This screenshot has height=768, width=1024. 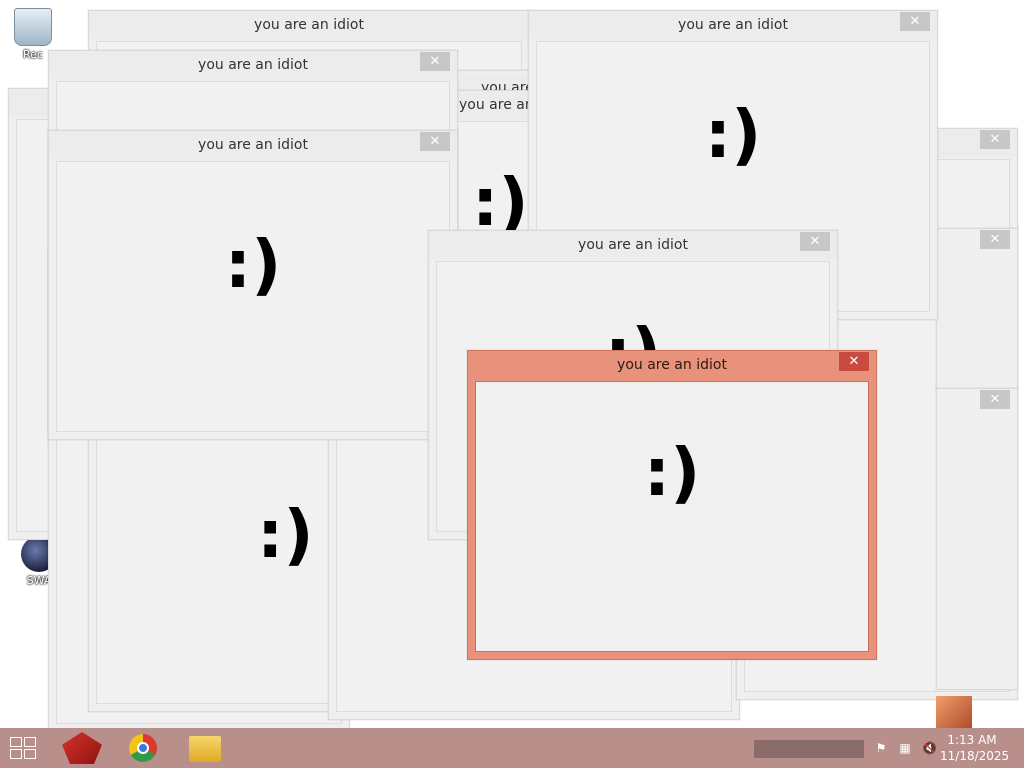 What do you see at coordinates (954, 712) in the screenshot?
I see `wallpaper-fragment` at bounding box center [954, 712].